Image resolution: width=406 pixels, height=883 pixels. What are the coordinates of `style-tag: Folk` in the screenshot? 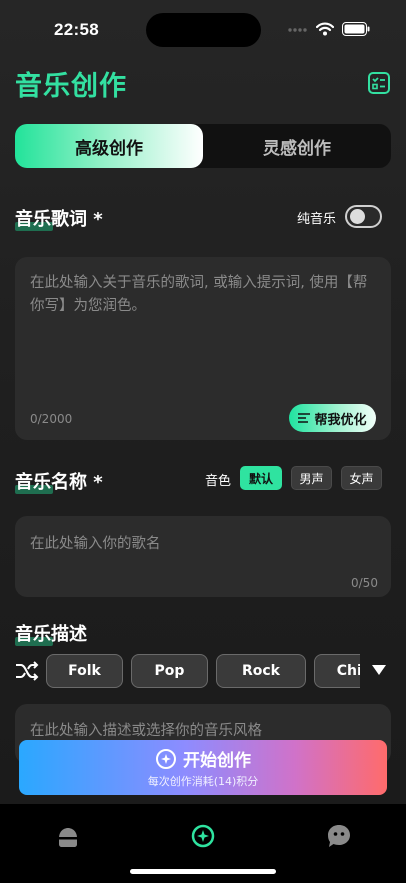 It's located at (84, 671).